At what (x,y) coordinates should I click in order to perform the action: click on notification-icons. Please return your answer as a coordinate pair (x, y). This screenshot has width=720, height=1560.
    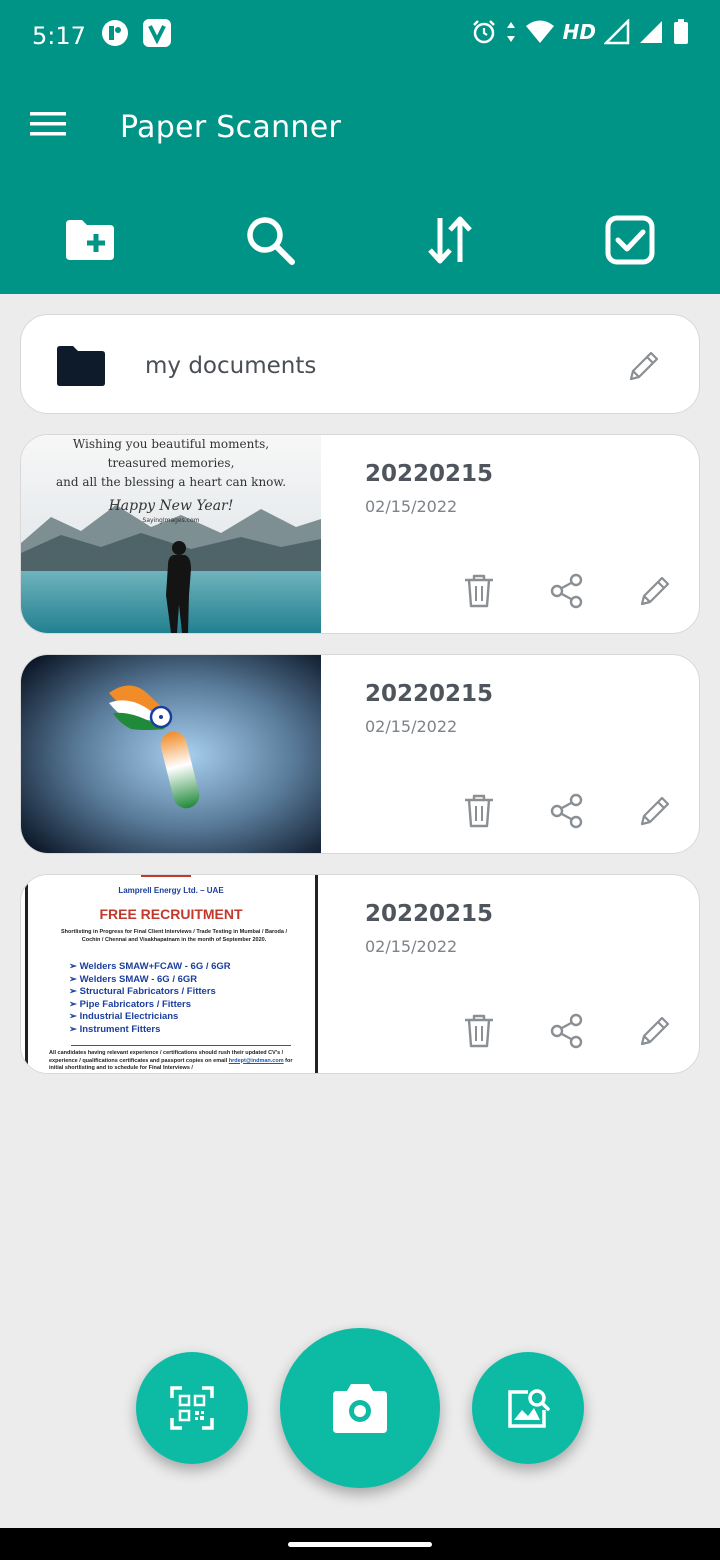
    Looking at the image, I should click on (136, 33).